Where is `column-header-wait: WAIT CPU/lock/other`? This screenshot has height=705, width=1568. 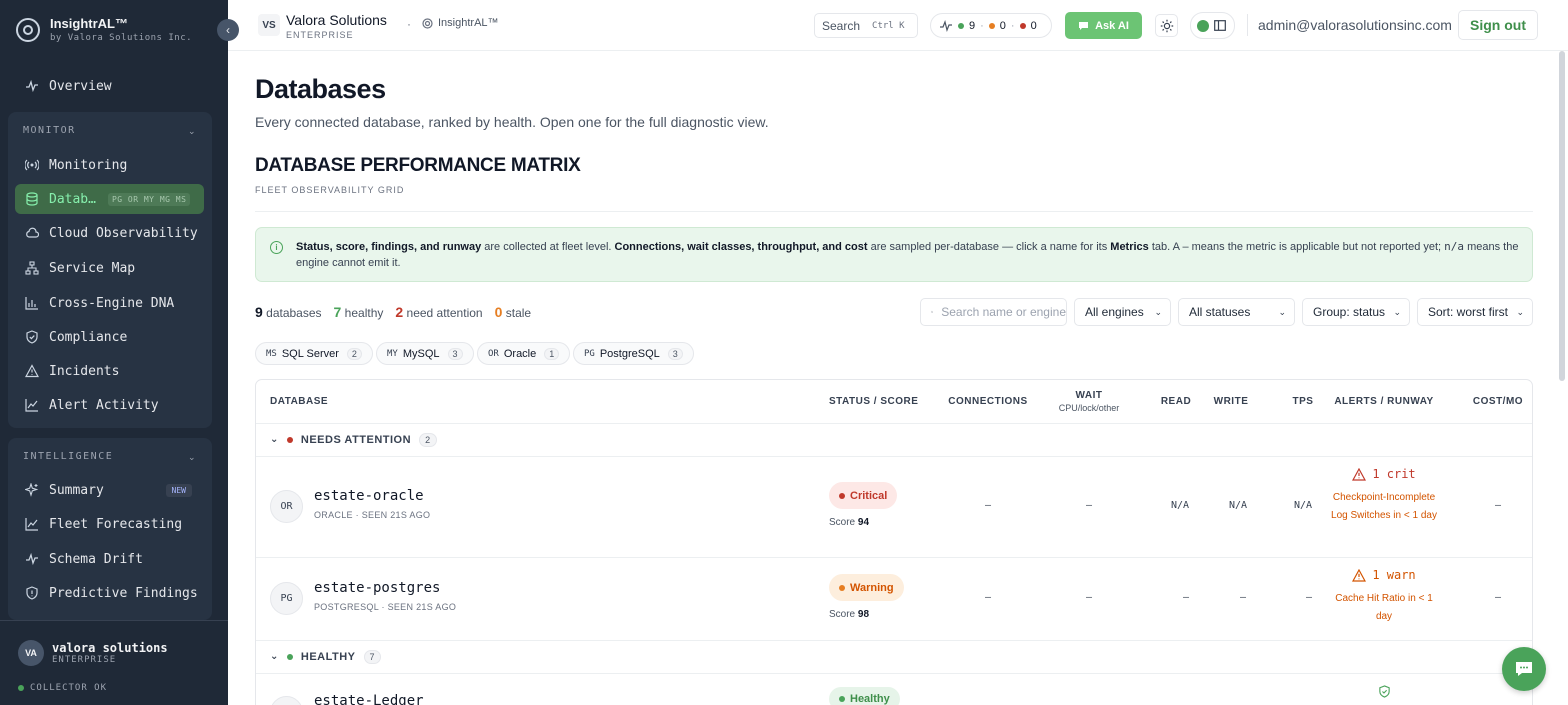
column-header-wait: WAIT CPU/lock/other is located at coordinates (1089, 401).